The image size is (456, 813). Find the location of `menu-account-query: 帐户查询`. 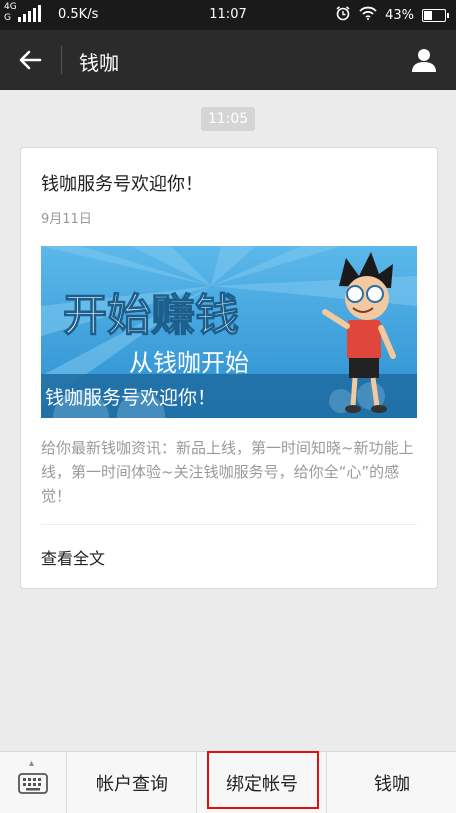

menu-account-query: 帐户查询 is located at coordinates (131, 782).